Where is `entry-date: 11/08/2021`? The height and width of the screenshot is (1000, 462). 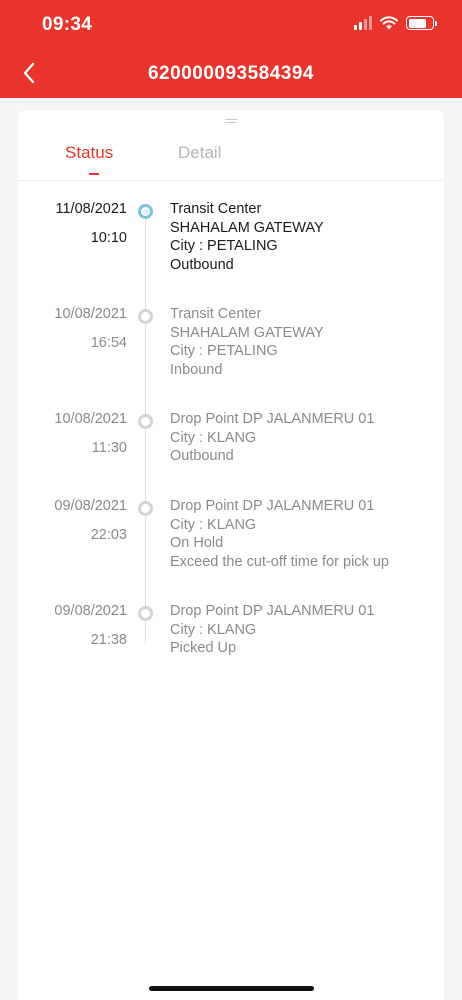 entry-date: 11/08/2021 is located at coordinates (91, 209).